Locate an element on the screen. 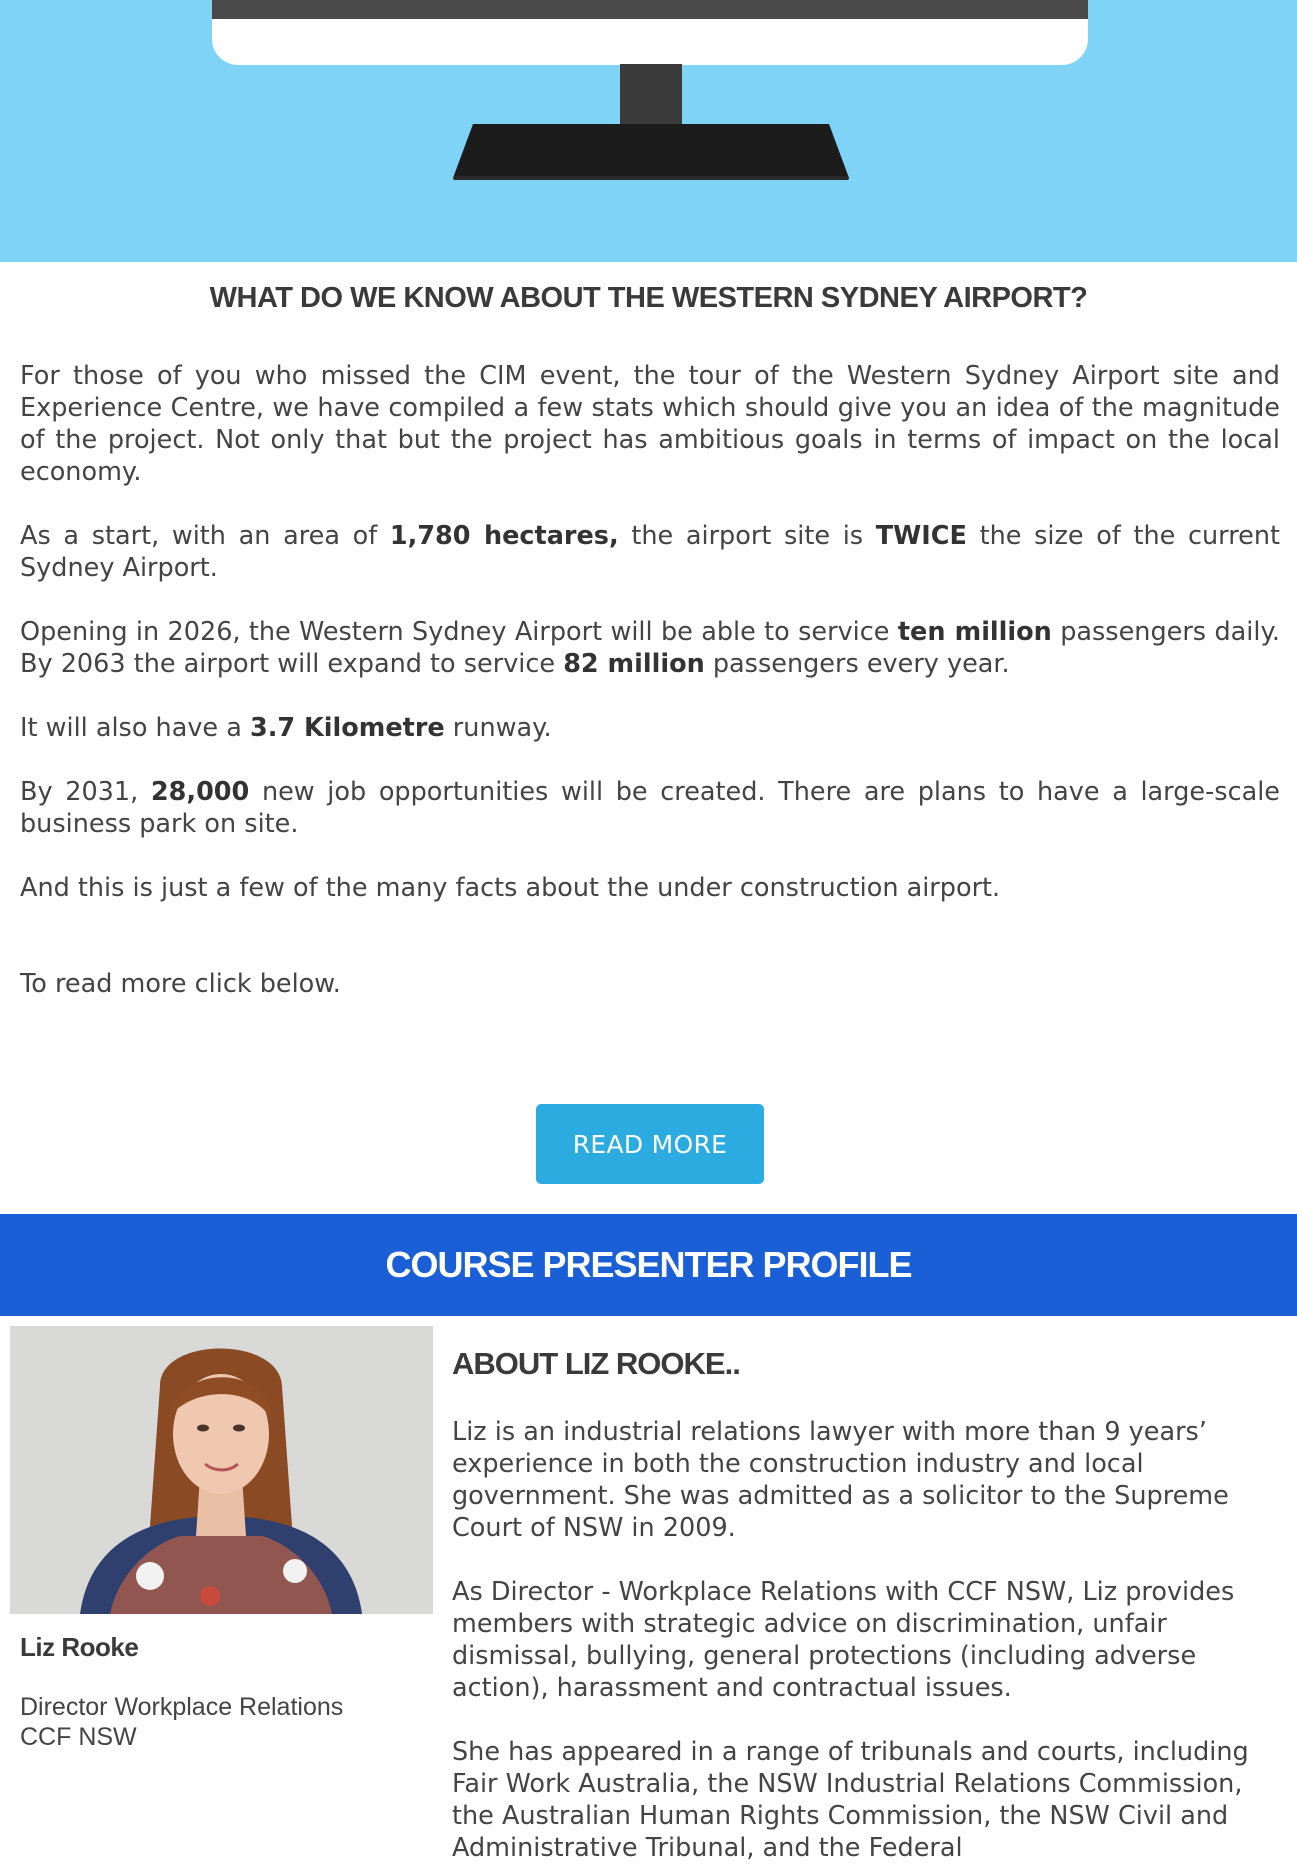 The width and height of the screenshot is (1297, 1864). stat-hectares: 1,780 hectares, is located at coordinates (504, 536).